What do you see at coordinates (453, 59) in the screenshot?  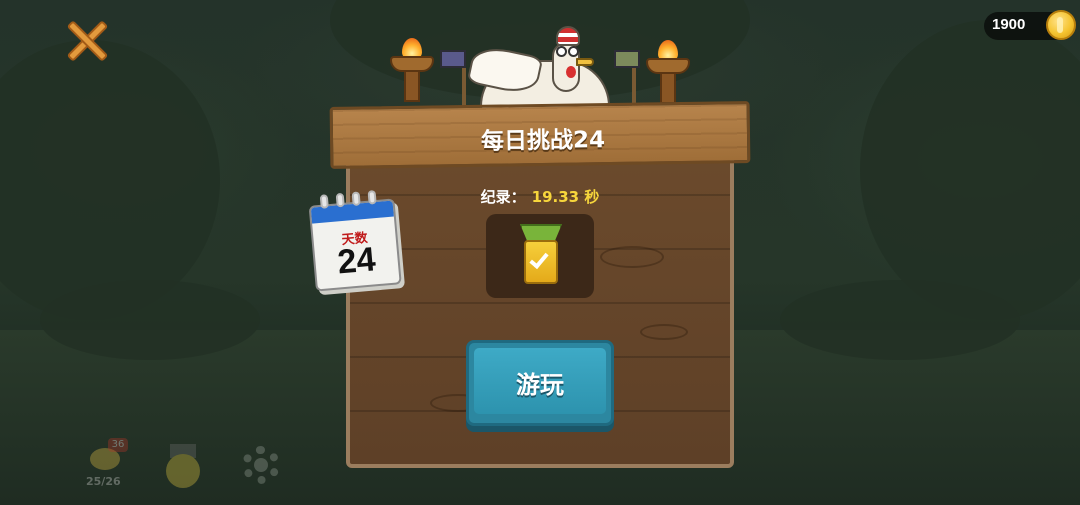 I see `flag-icon` at bounding box center [453, 59].